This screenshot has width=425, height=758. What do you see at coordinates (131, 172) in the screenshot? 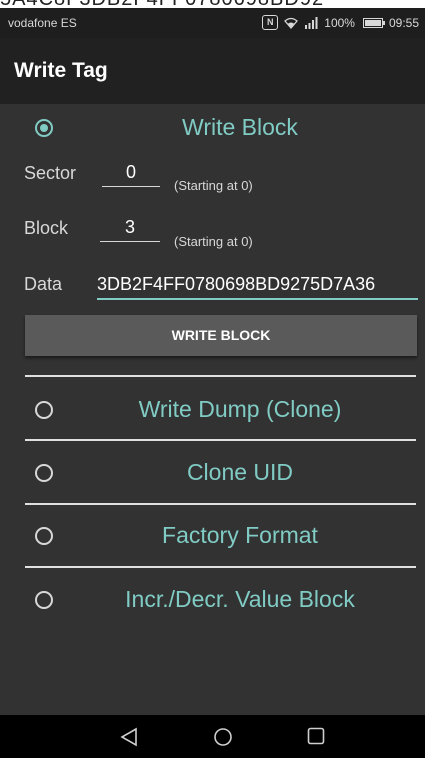
I see `sector-input: 0` at bounding box center [131, 172].